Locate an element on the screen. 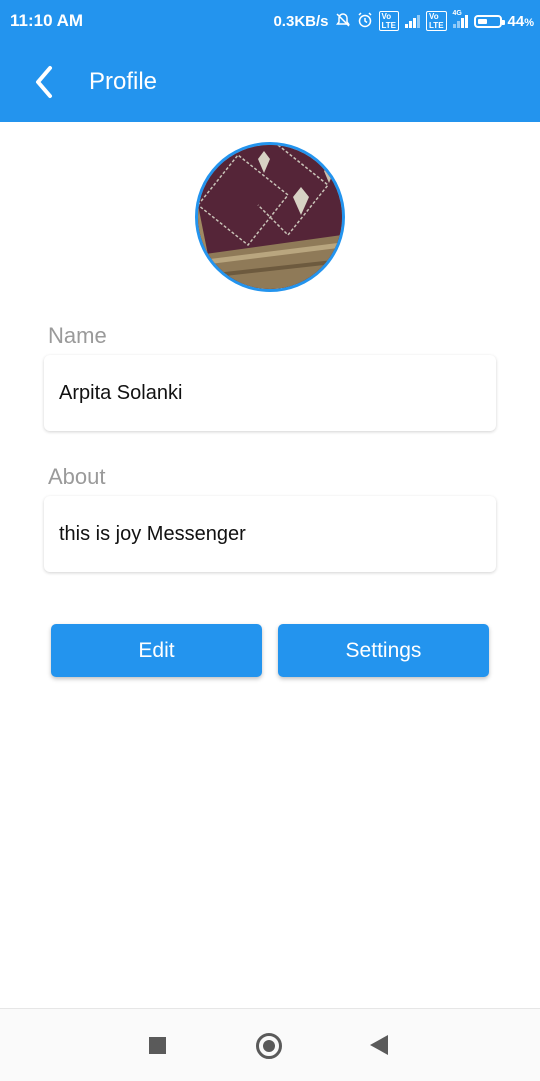 Image resolution: width=540 pixels, height=1081 pixels. name-label: Name is located at coordinates (77, 335).